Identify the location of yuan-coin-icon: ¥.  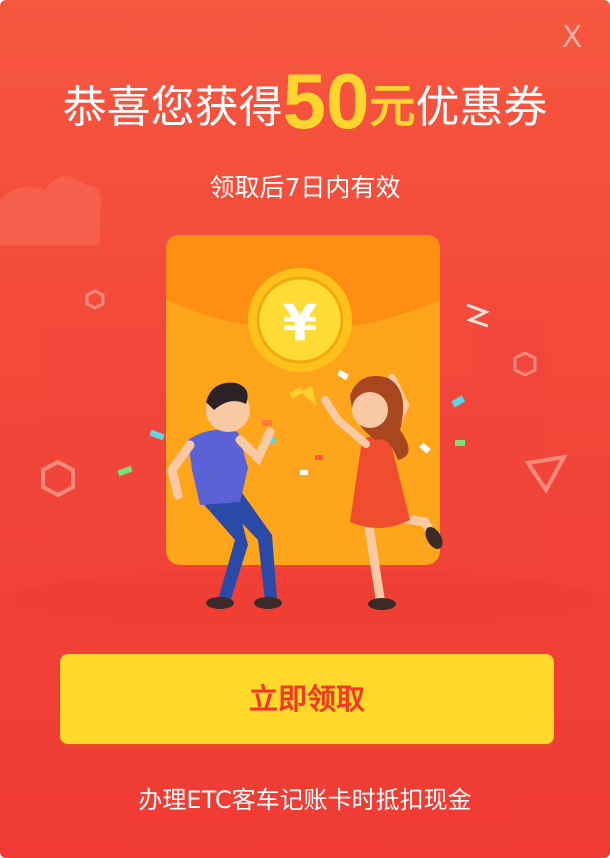
(300, 320).